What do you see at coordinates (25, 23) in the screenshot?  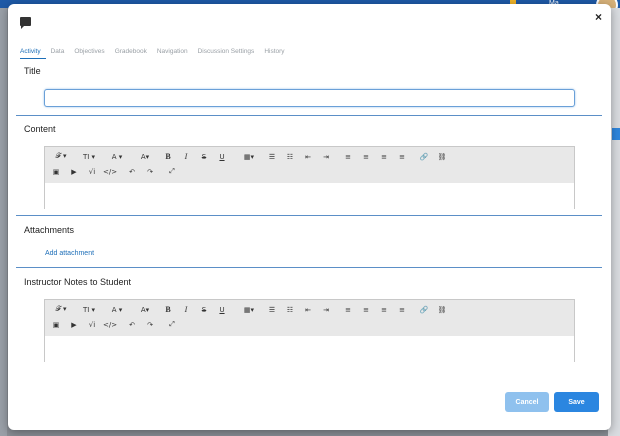 I see `comment-icon` at bounding box center [25, 23].